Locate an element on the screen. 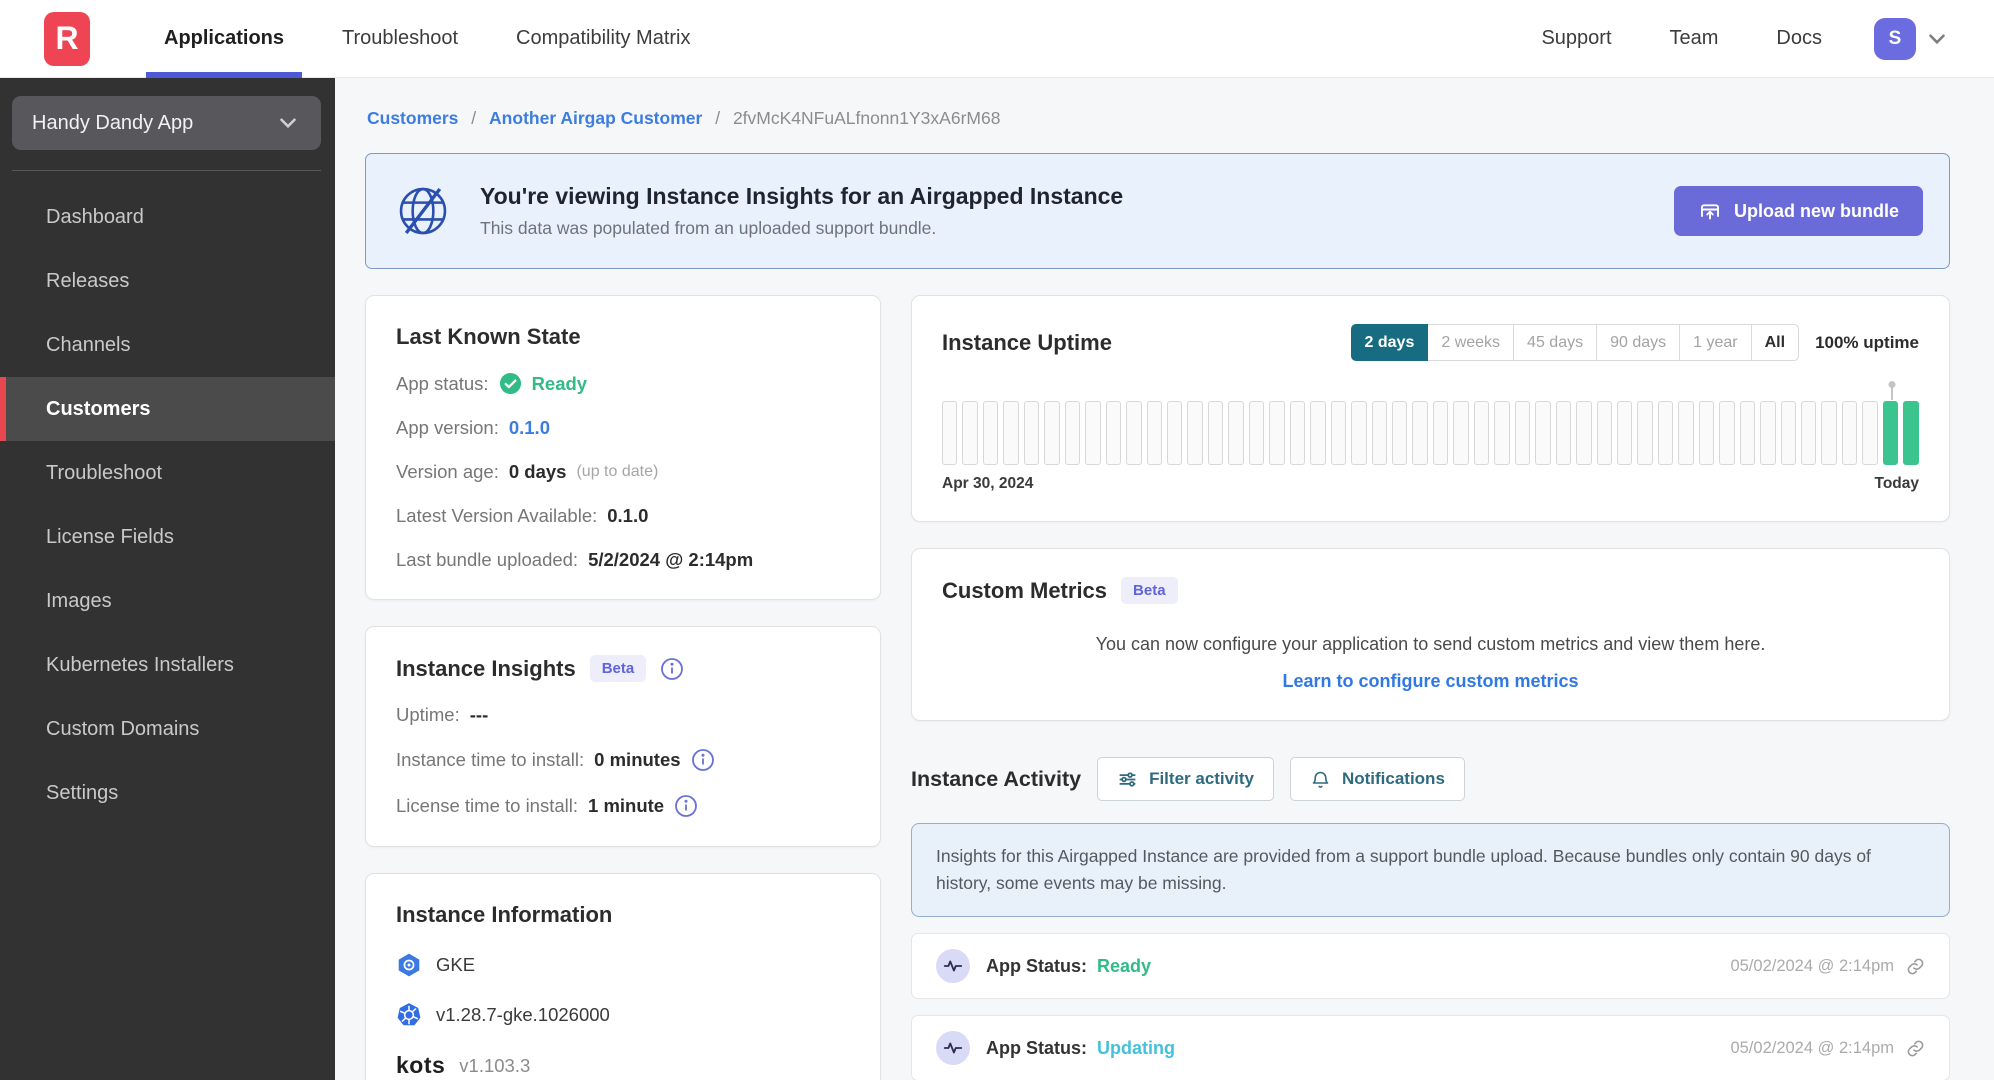 The width and height of the screenshot is (1994, 1080). activity-row: App Status: Updating 05/02/2024 @ 2:14pm is located at coordinates (1430, 1047).